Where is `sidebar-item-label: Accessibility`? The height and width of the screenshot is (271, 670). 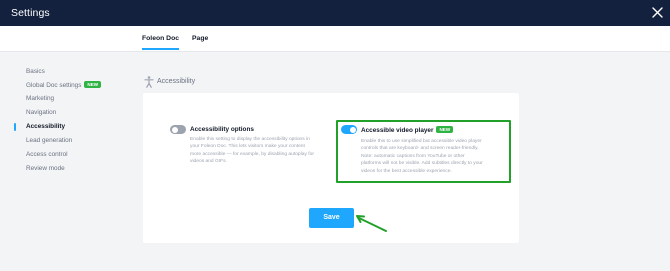
sidebar-item-label: Accessibility is located at coordinates (46, 126).